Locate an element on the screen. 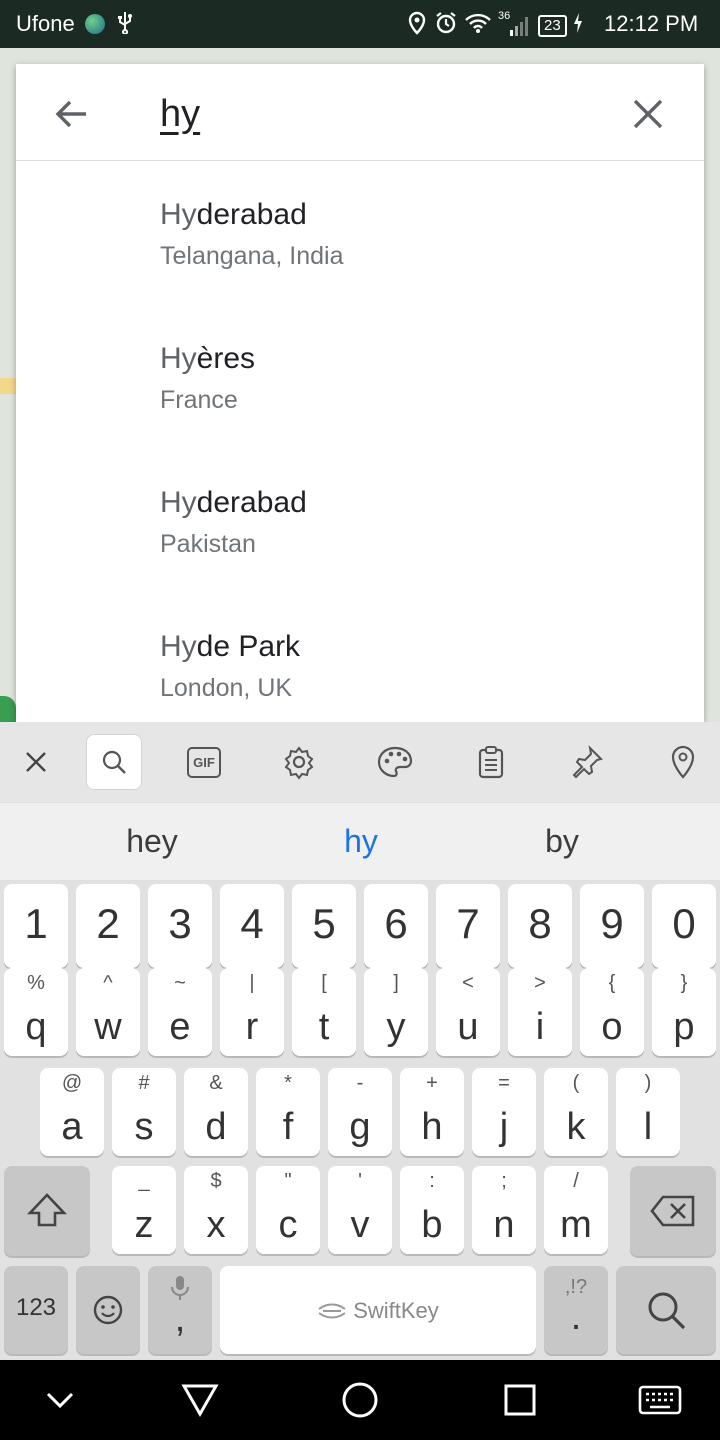 This screenshot has height=1440, width=720. emoji-key is located at coordinates (108, 1310).